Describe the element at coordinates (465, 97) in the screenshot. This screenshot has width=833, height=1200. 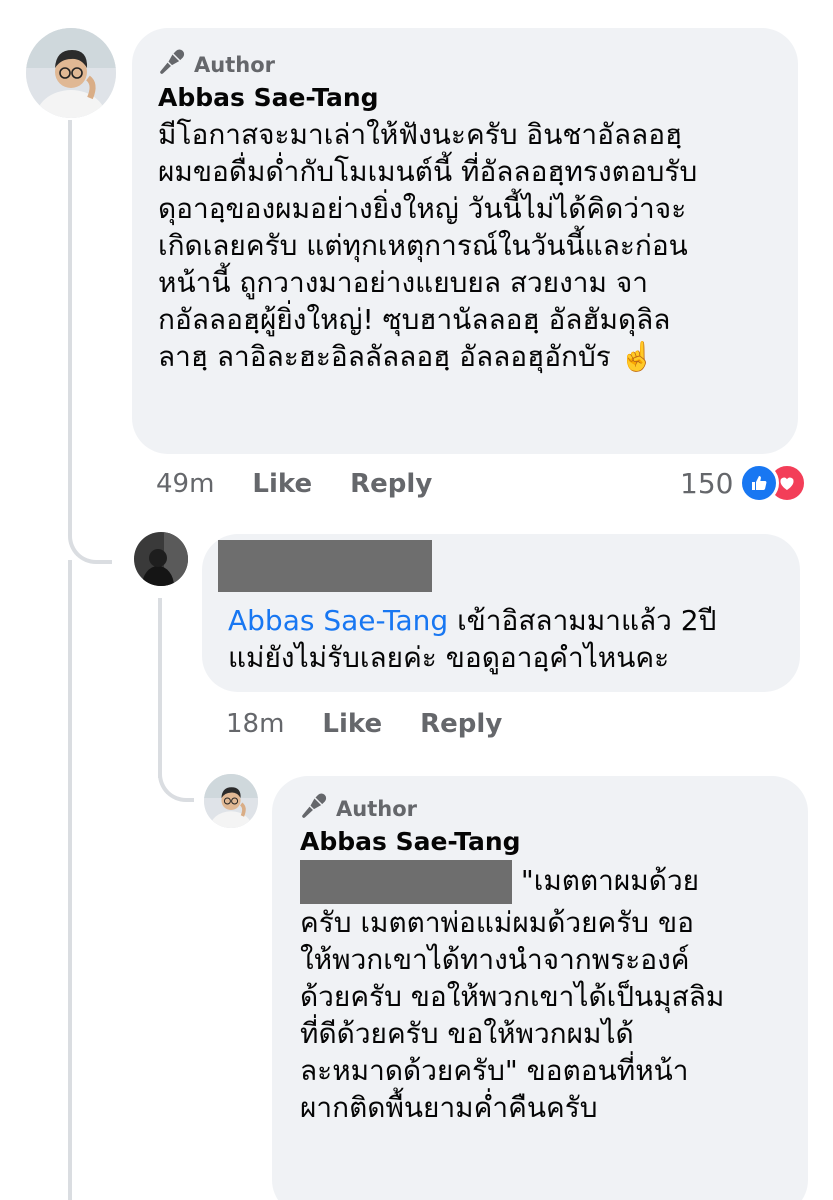
I see `commenter-name: Abbas Sae-Tang` at that location.